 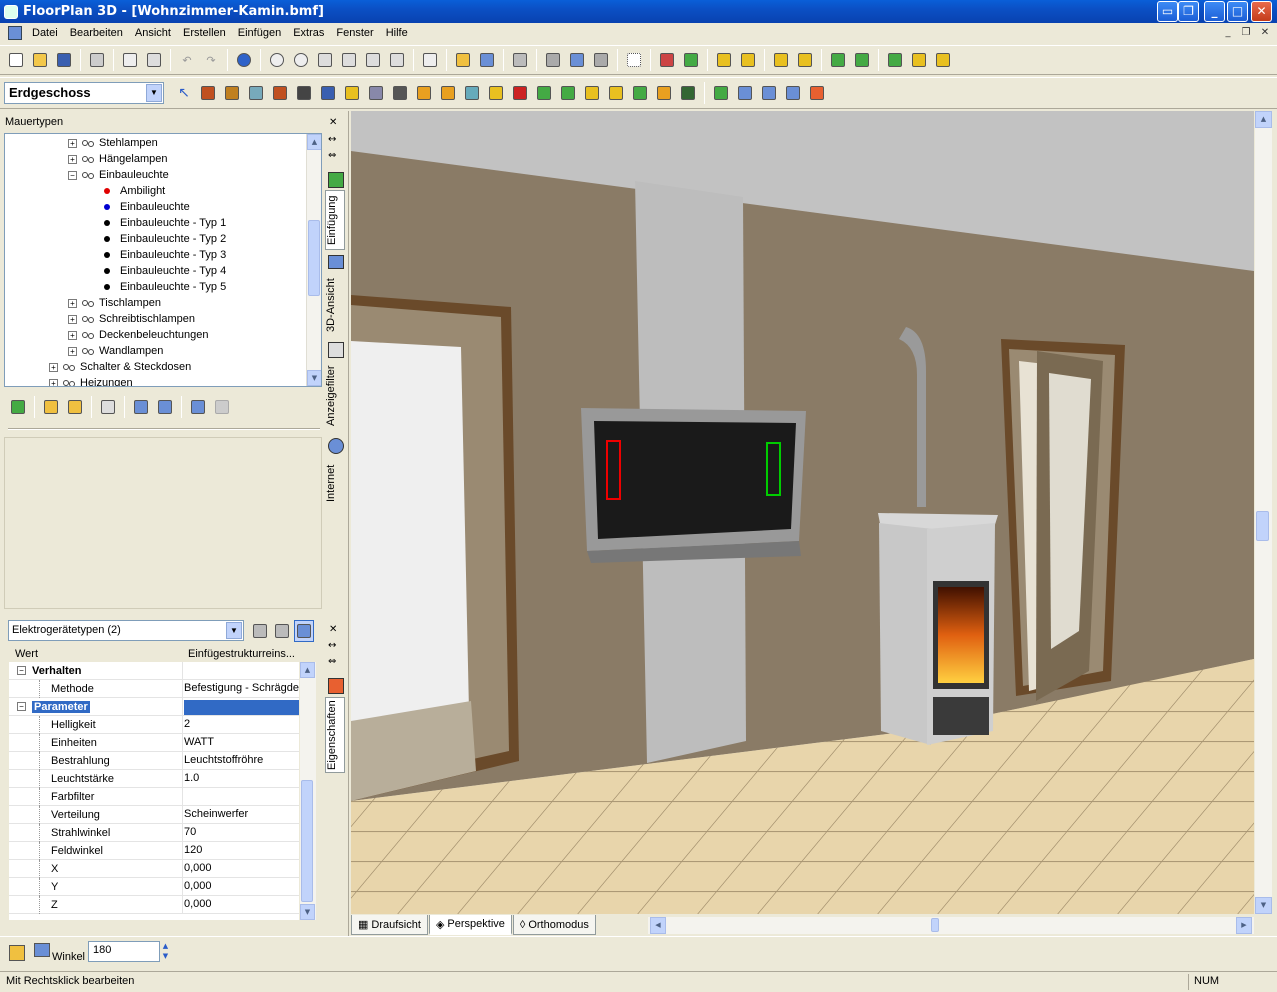 What do you see at coordinates (126, 630) in the screenshot?
I see `type-select: Elektrogerätetypen (2) ▼` at bounding box center [126, 630].